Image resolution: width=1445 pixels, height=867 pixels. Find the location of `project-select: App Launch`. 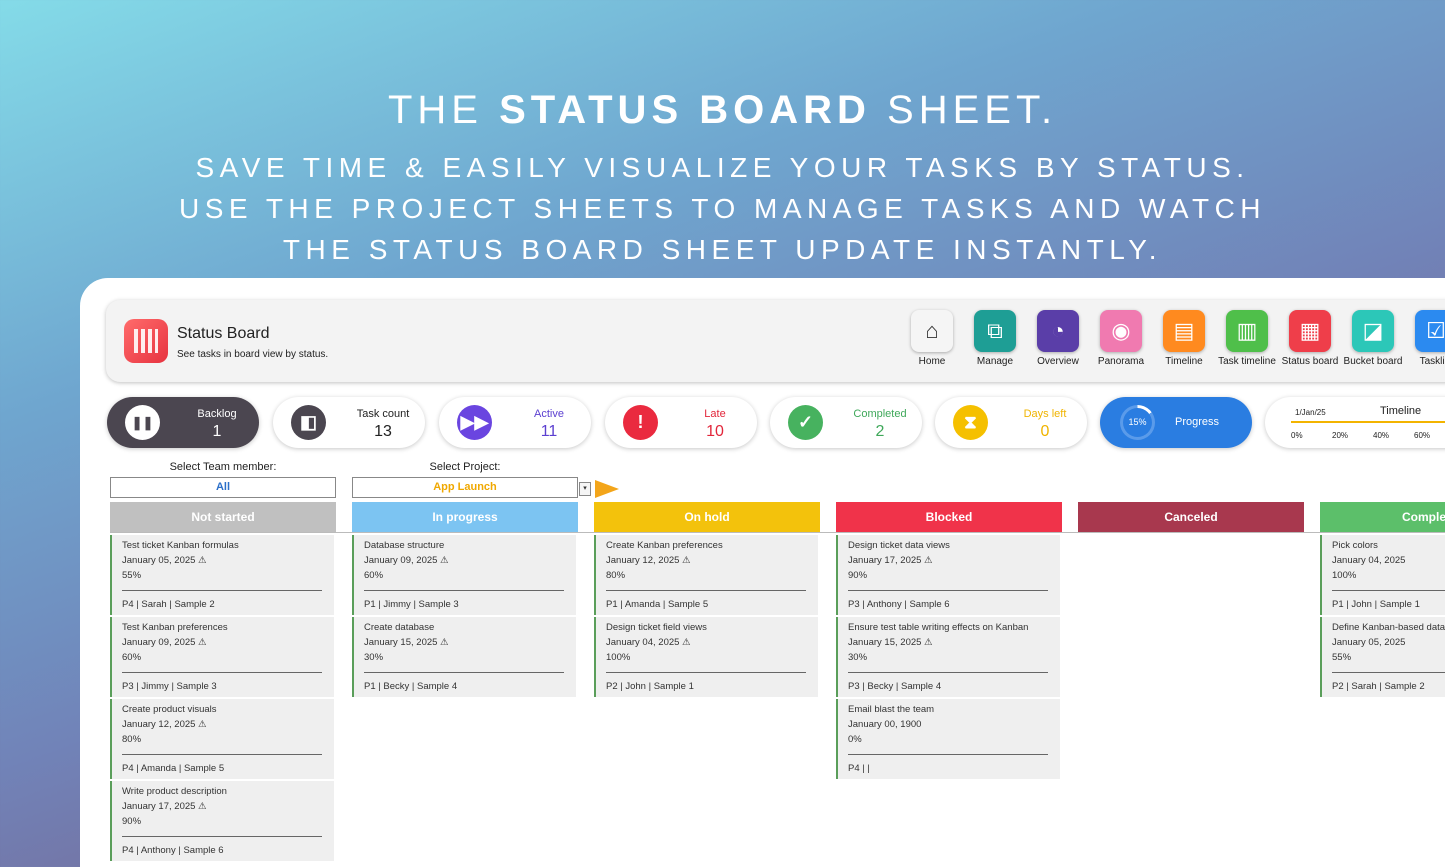

project-select: App Launch is located at coordinates (465, 487).